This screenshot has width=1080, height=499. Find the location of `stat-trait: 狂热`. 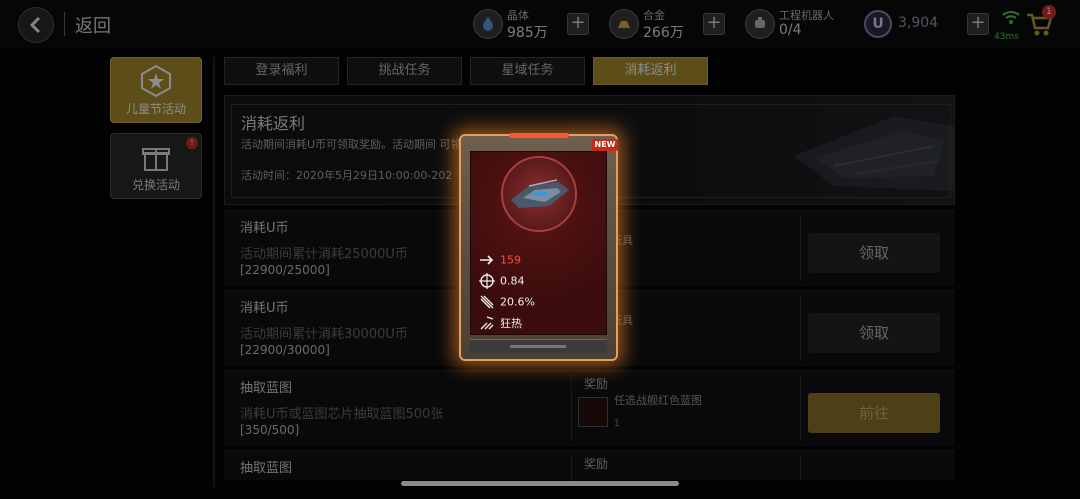

stat-trait: 狂热 is located at coordinates (500, 323).